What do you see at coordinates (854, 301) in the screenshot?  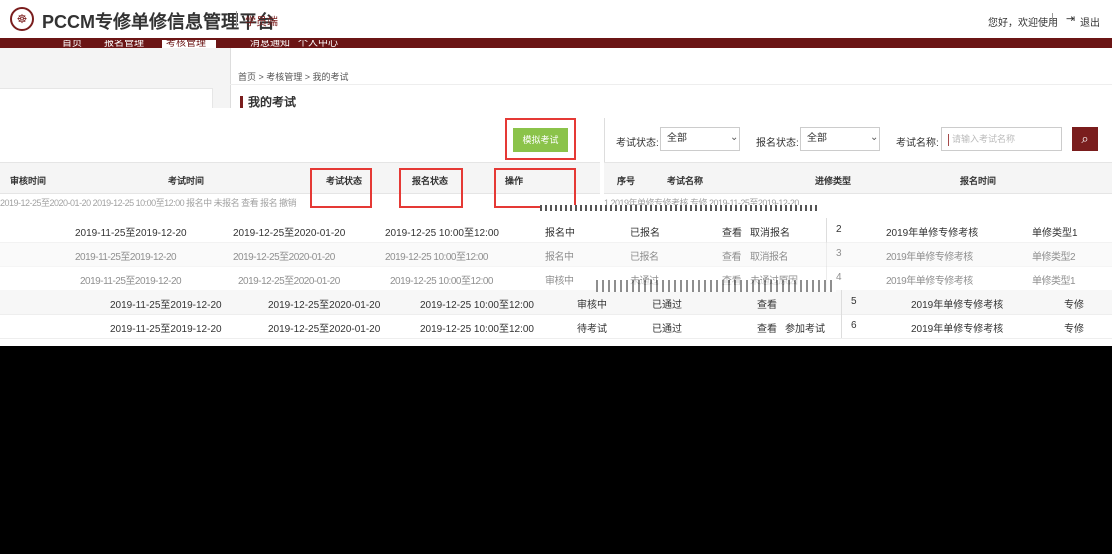 I see `index-cell: 5` at bounding box center [854, 301].